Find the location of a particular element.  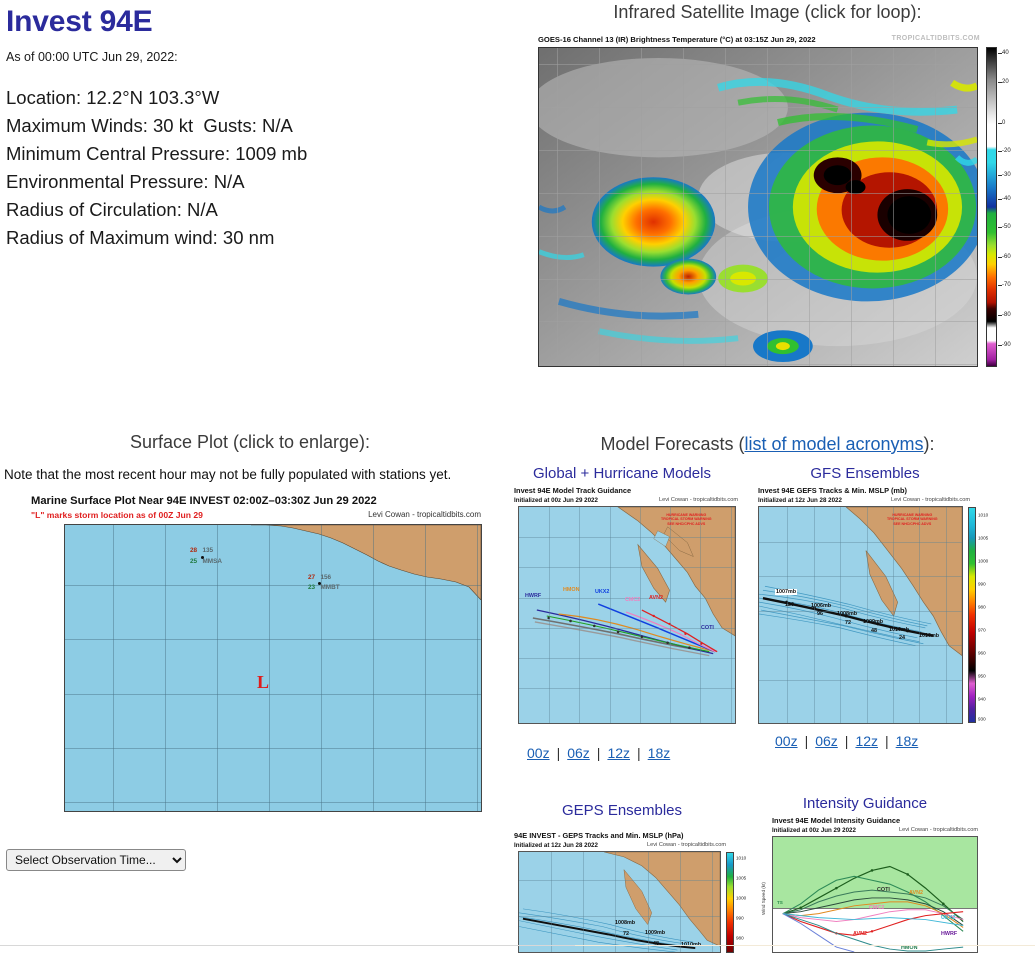

stat-location: Location: 12.2°N 103.3°W is located at coordinates (113, 97).